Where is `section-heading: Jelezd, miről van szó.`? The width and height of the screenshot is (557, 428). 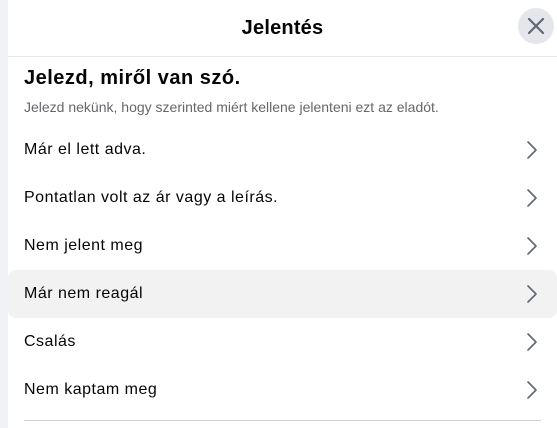 section-heading: Jelezd, miről van szó. is located at coordinates (132, 78).